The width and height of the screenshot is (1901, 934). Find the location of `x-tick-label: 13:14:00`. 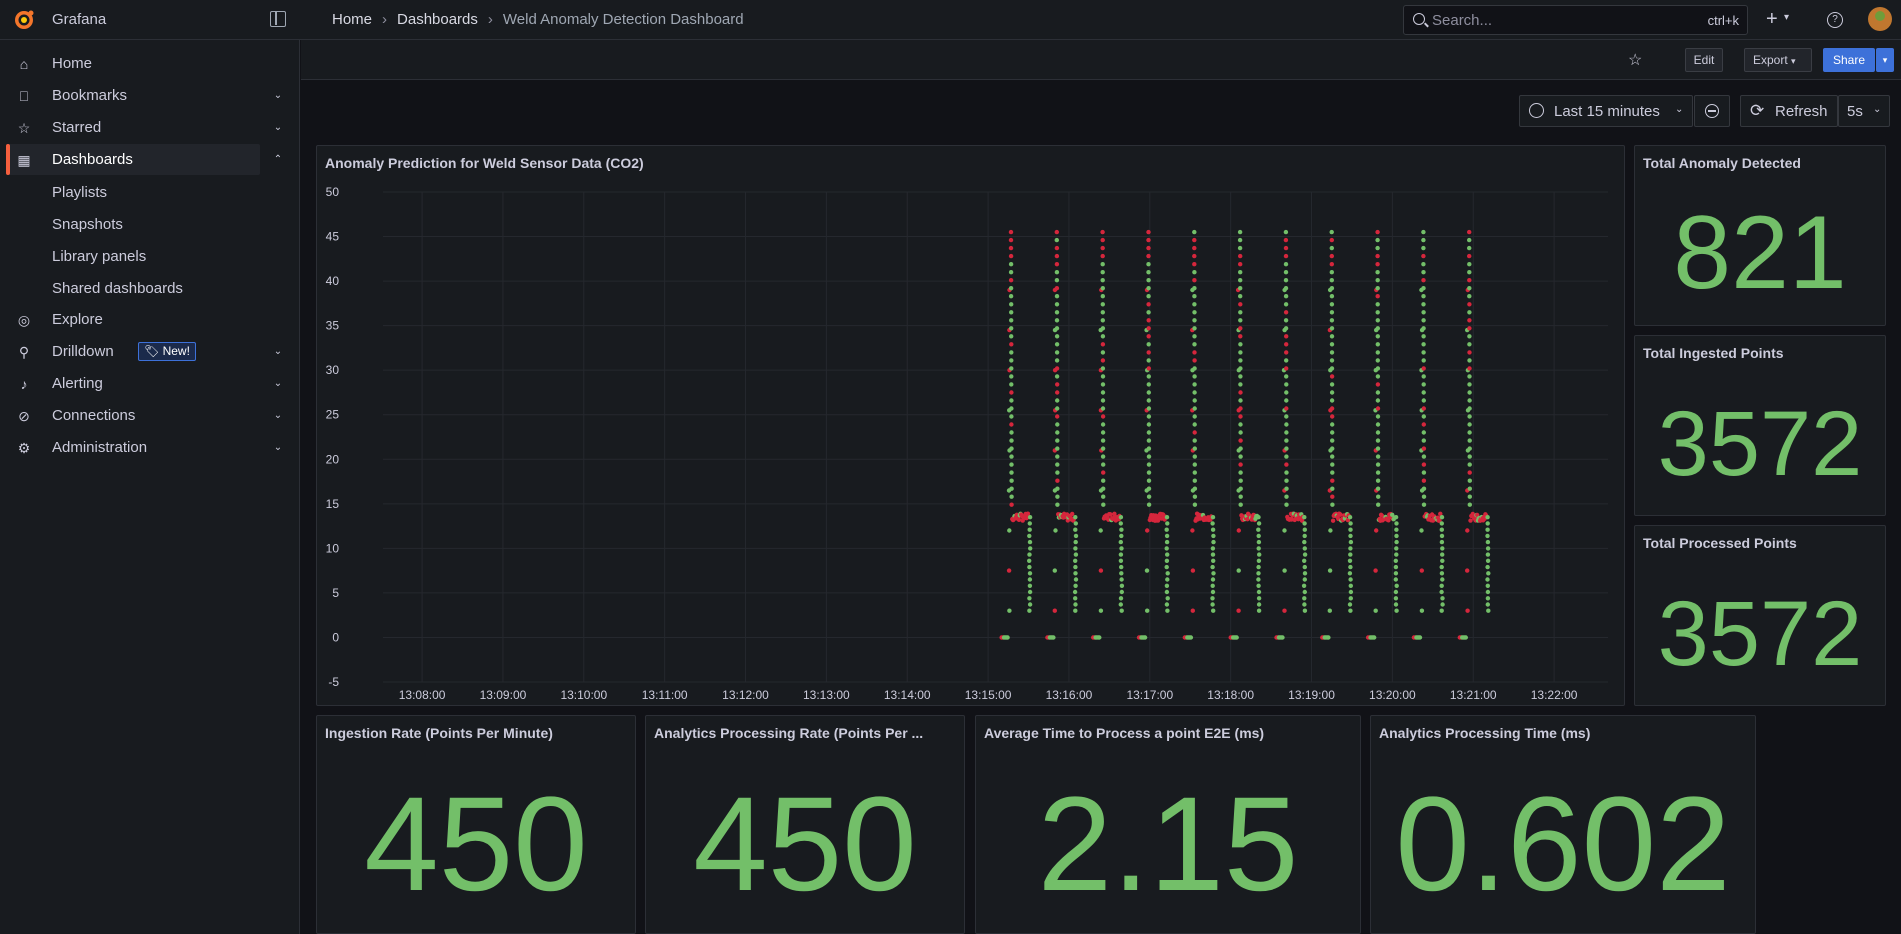

x-tick-label: 13:14:00 is located at coordinates (907, 695).